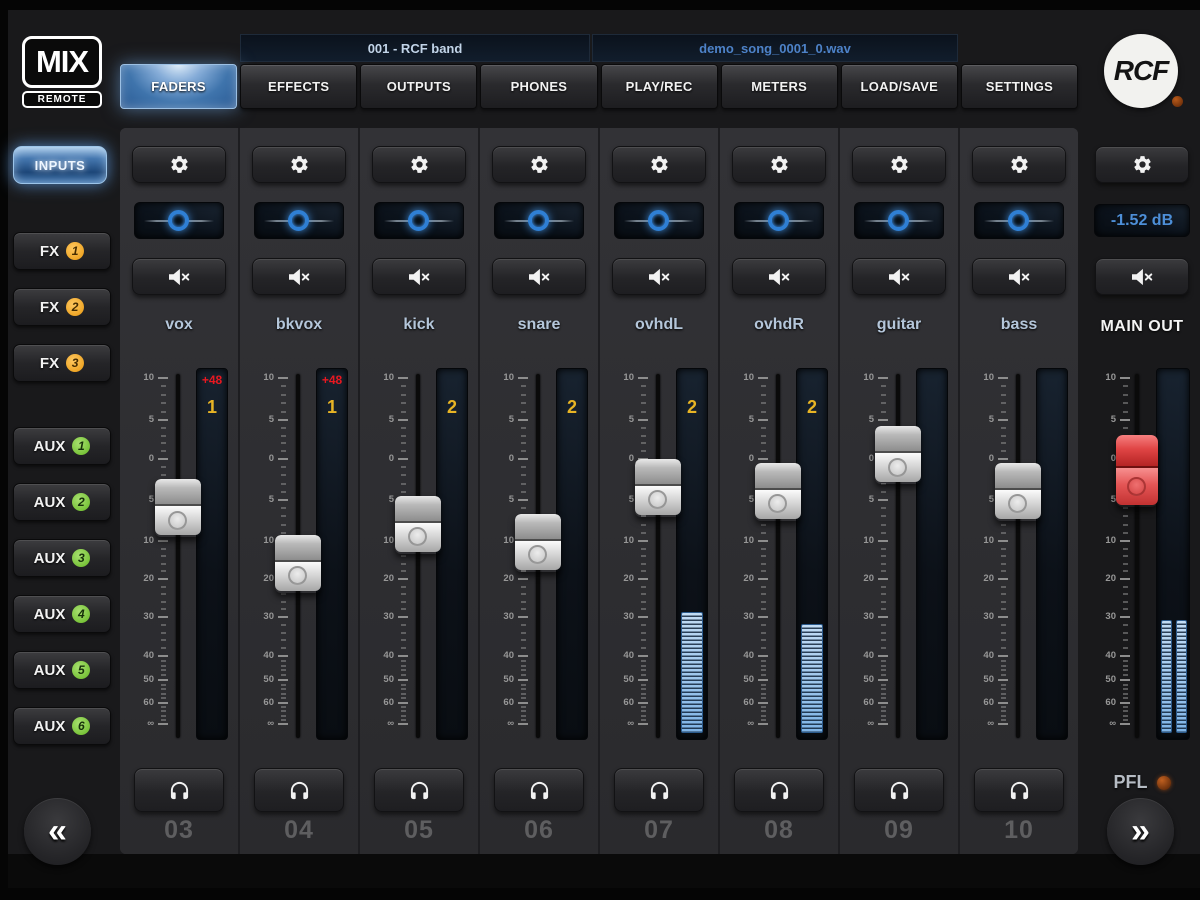  I want to click on aux-button-1: AUX 1, so click(62, 446).